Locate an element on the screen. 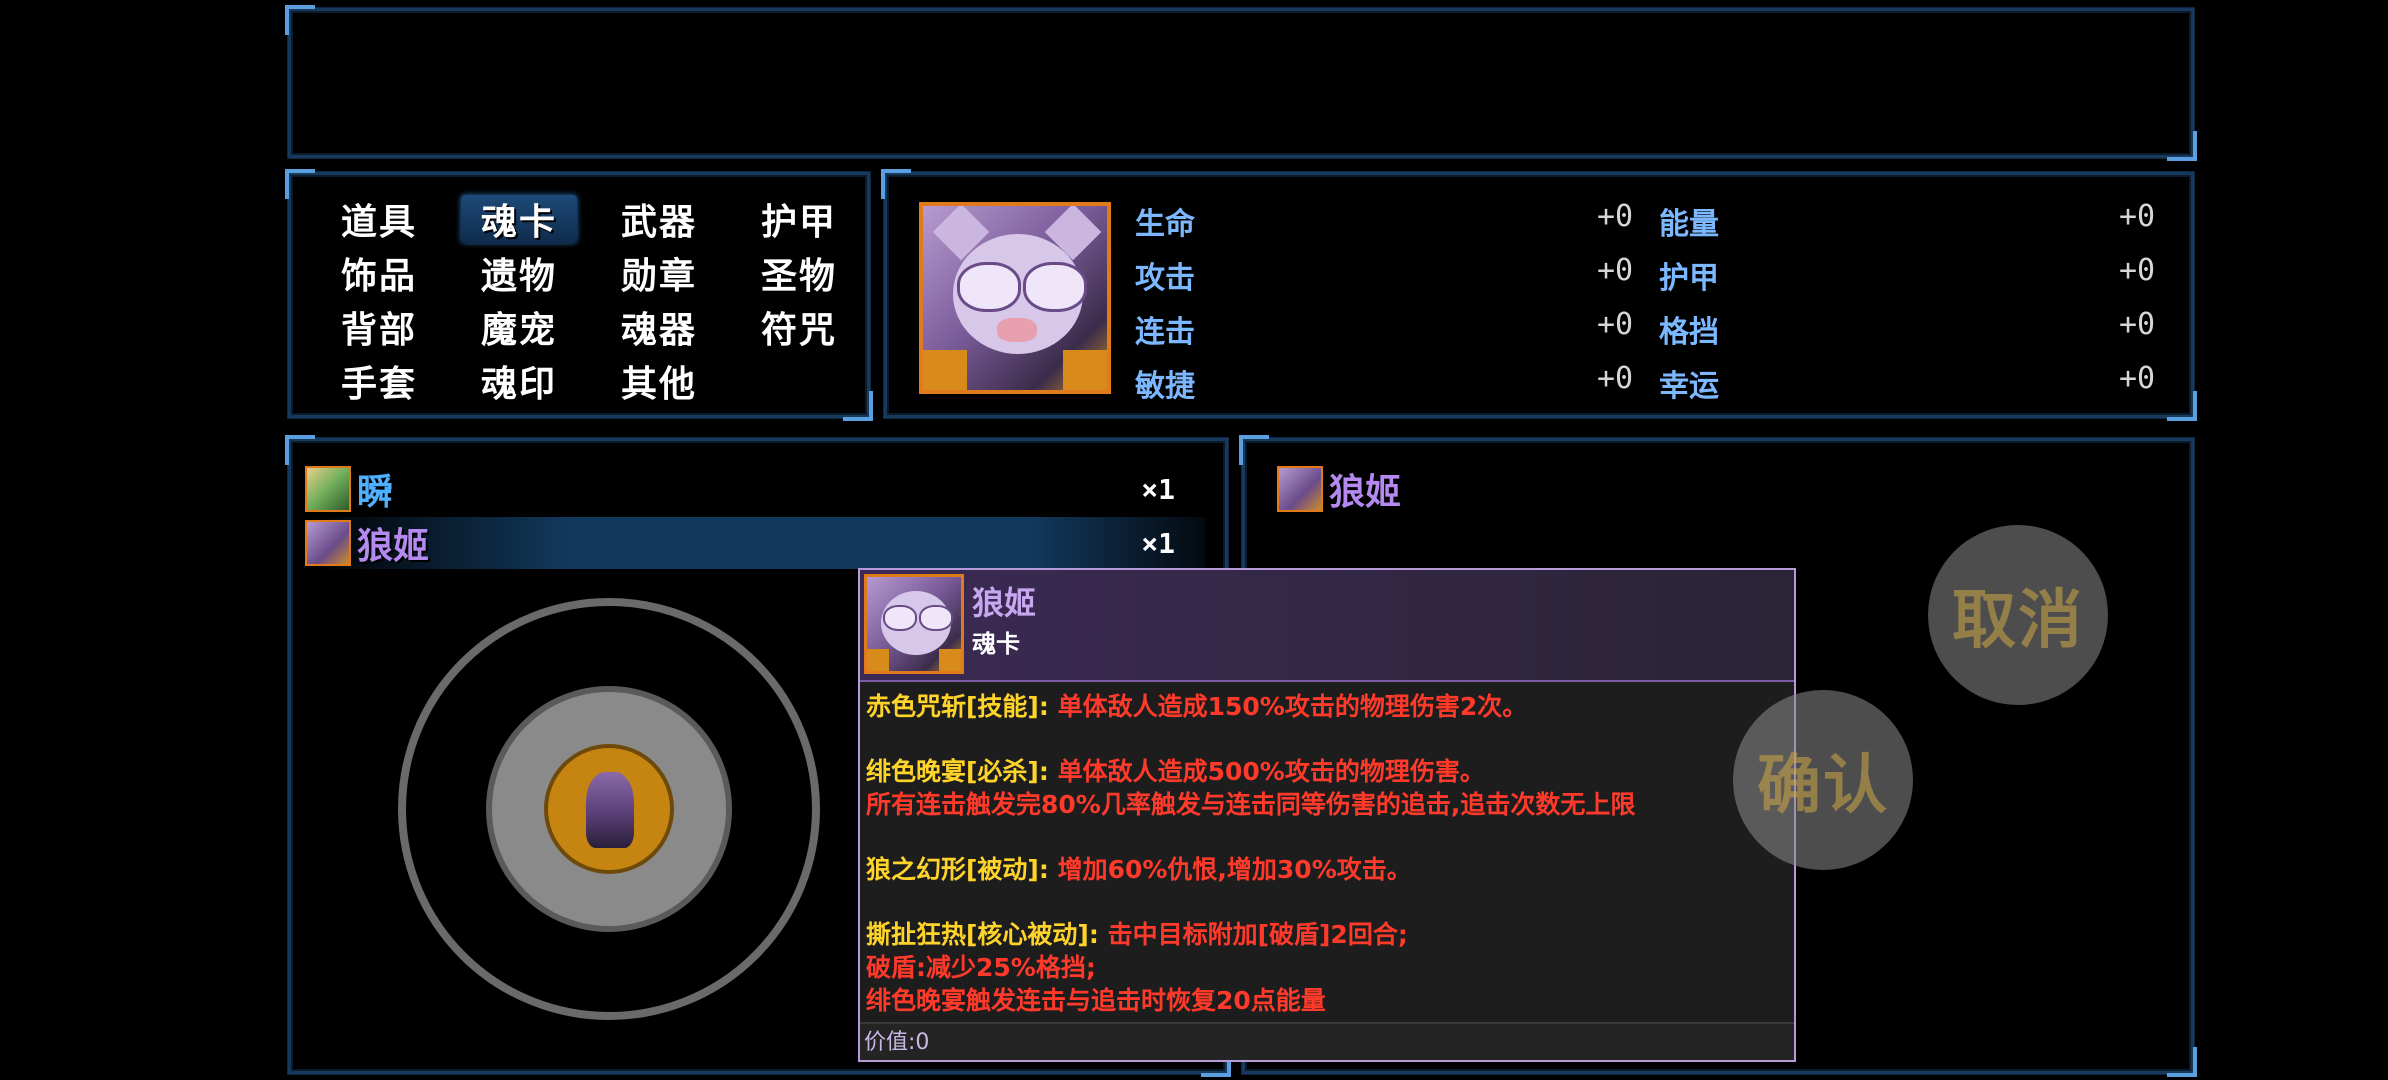 The height and width of the screenshot is (1080, 2388). stat-value-combo: +0 is located at coordinates (1615, 324).